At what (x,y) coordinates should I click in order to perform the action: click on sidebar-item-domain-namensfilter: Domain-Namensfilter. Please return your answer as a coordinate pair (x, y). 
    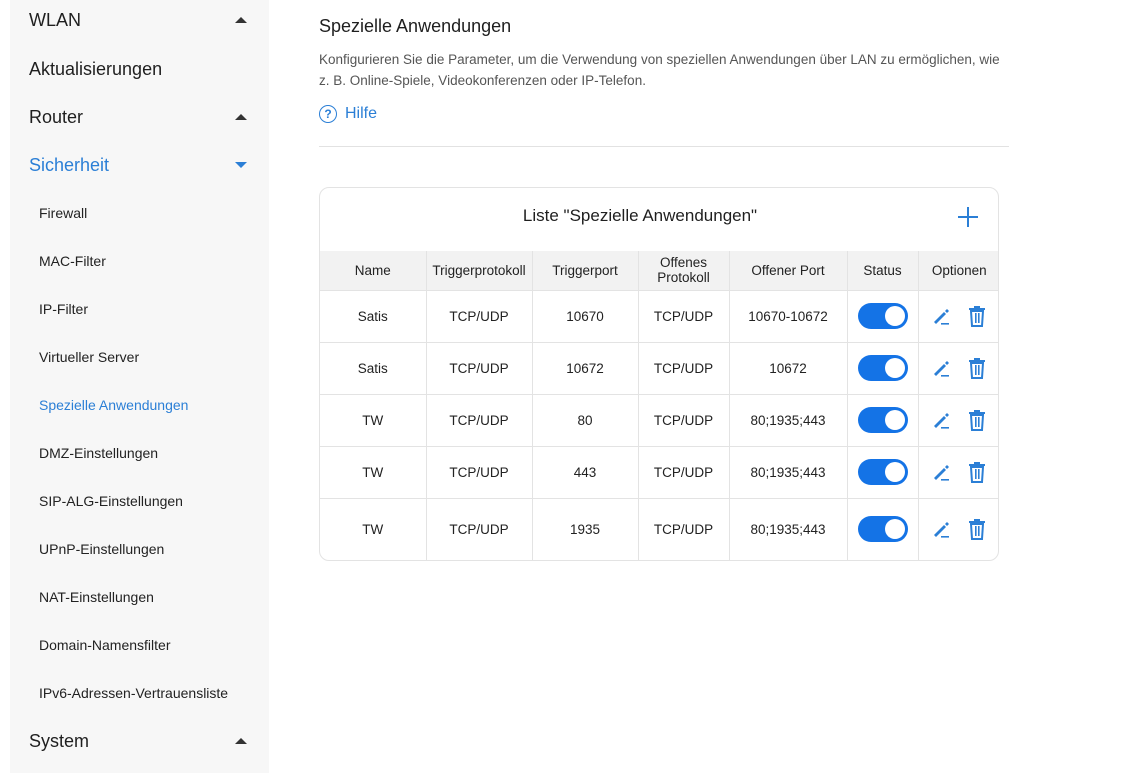
    Looking at the image, I should click on (149, 645).